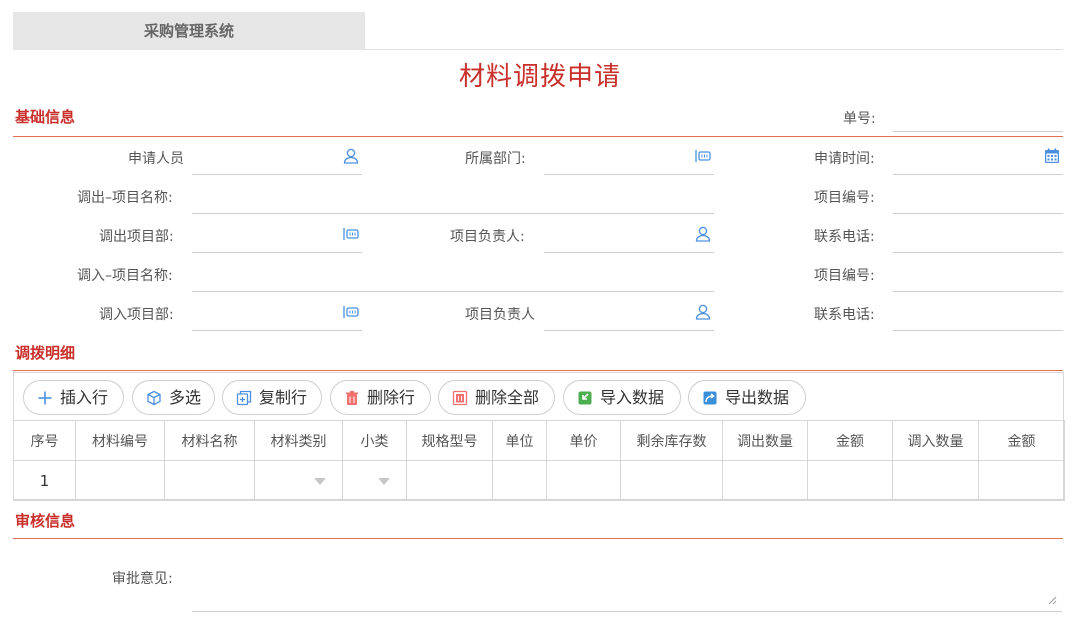 Image resolution: width=1080 pixels, height=629 pixels. I want to click on import-data-label: 导入数据, so click(632, 397).